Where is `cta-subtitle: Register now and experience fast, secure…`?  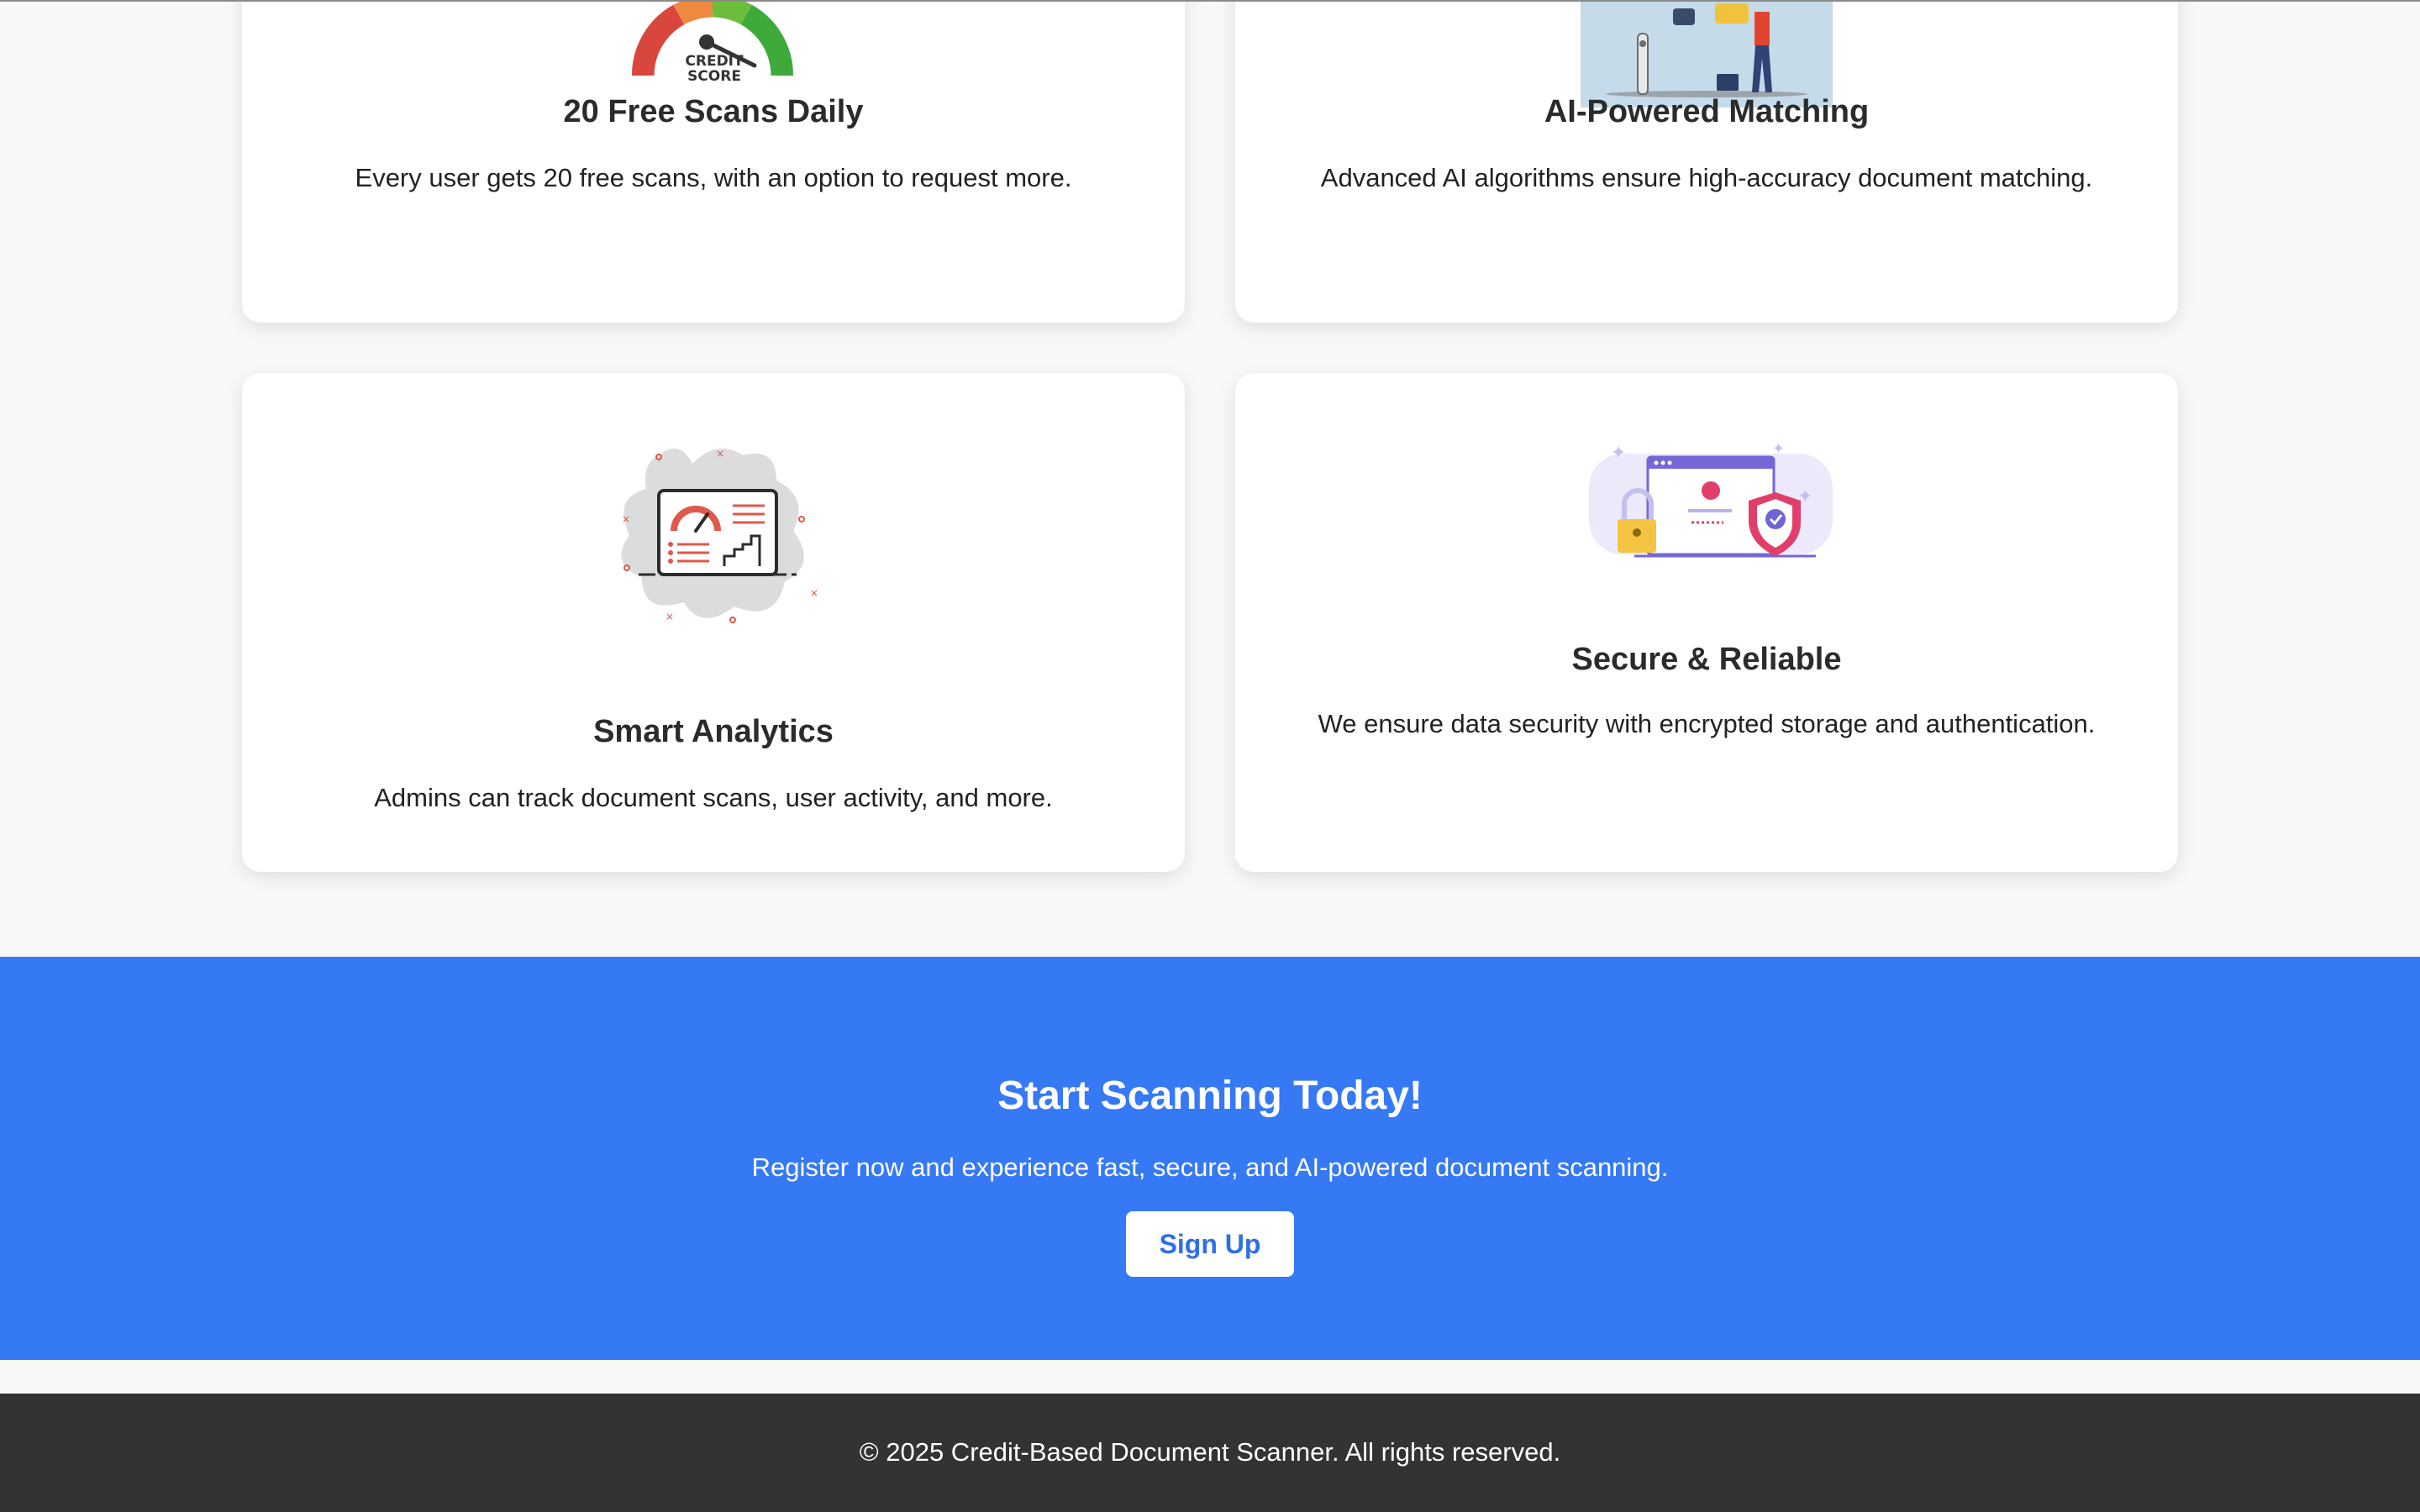 cta-subtitle: Register now and experience fast, secure… is located at coordinates (1210, 1167).